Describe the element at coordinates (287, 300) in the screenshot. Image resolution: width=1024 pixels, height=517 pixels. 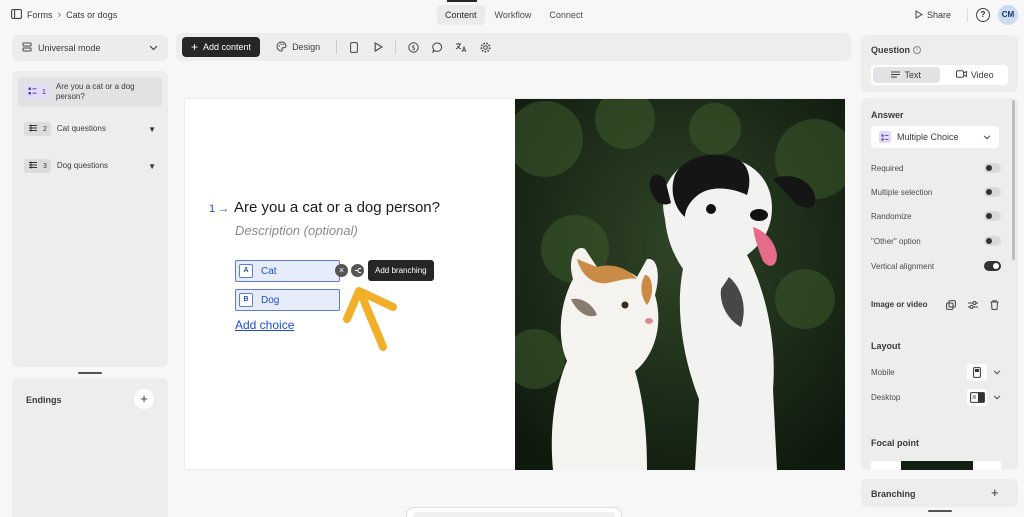
I see `choice-b: B Dog` at that location.